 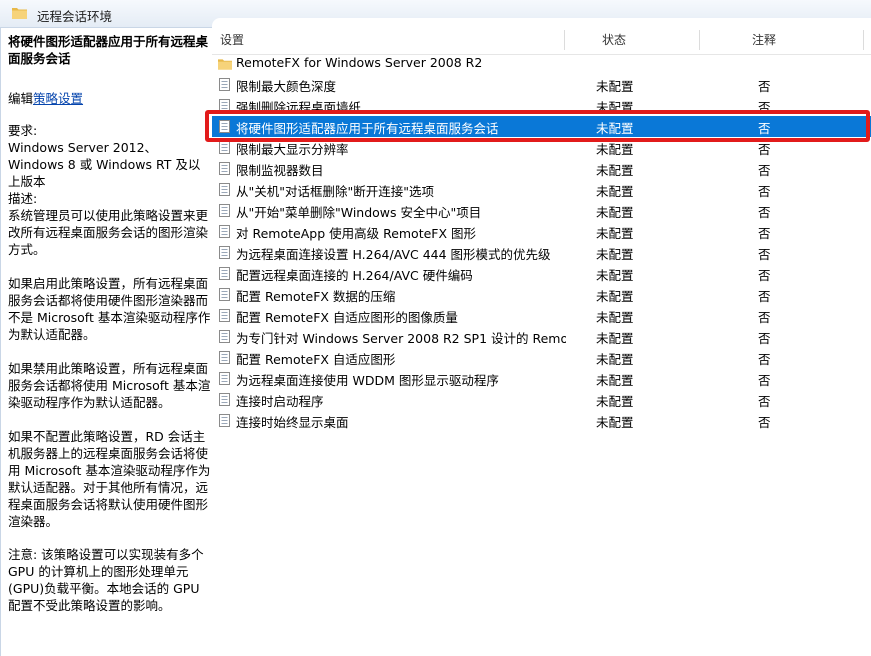 I want to click on folder-row: RemoteFX for Windows Server 2008 R2, so click(x=541, y=63).